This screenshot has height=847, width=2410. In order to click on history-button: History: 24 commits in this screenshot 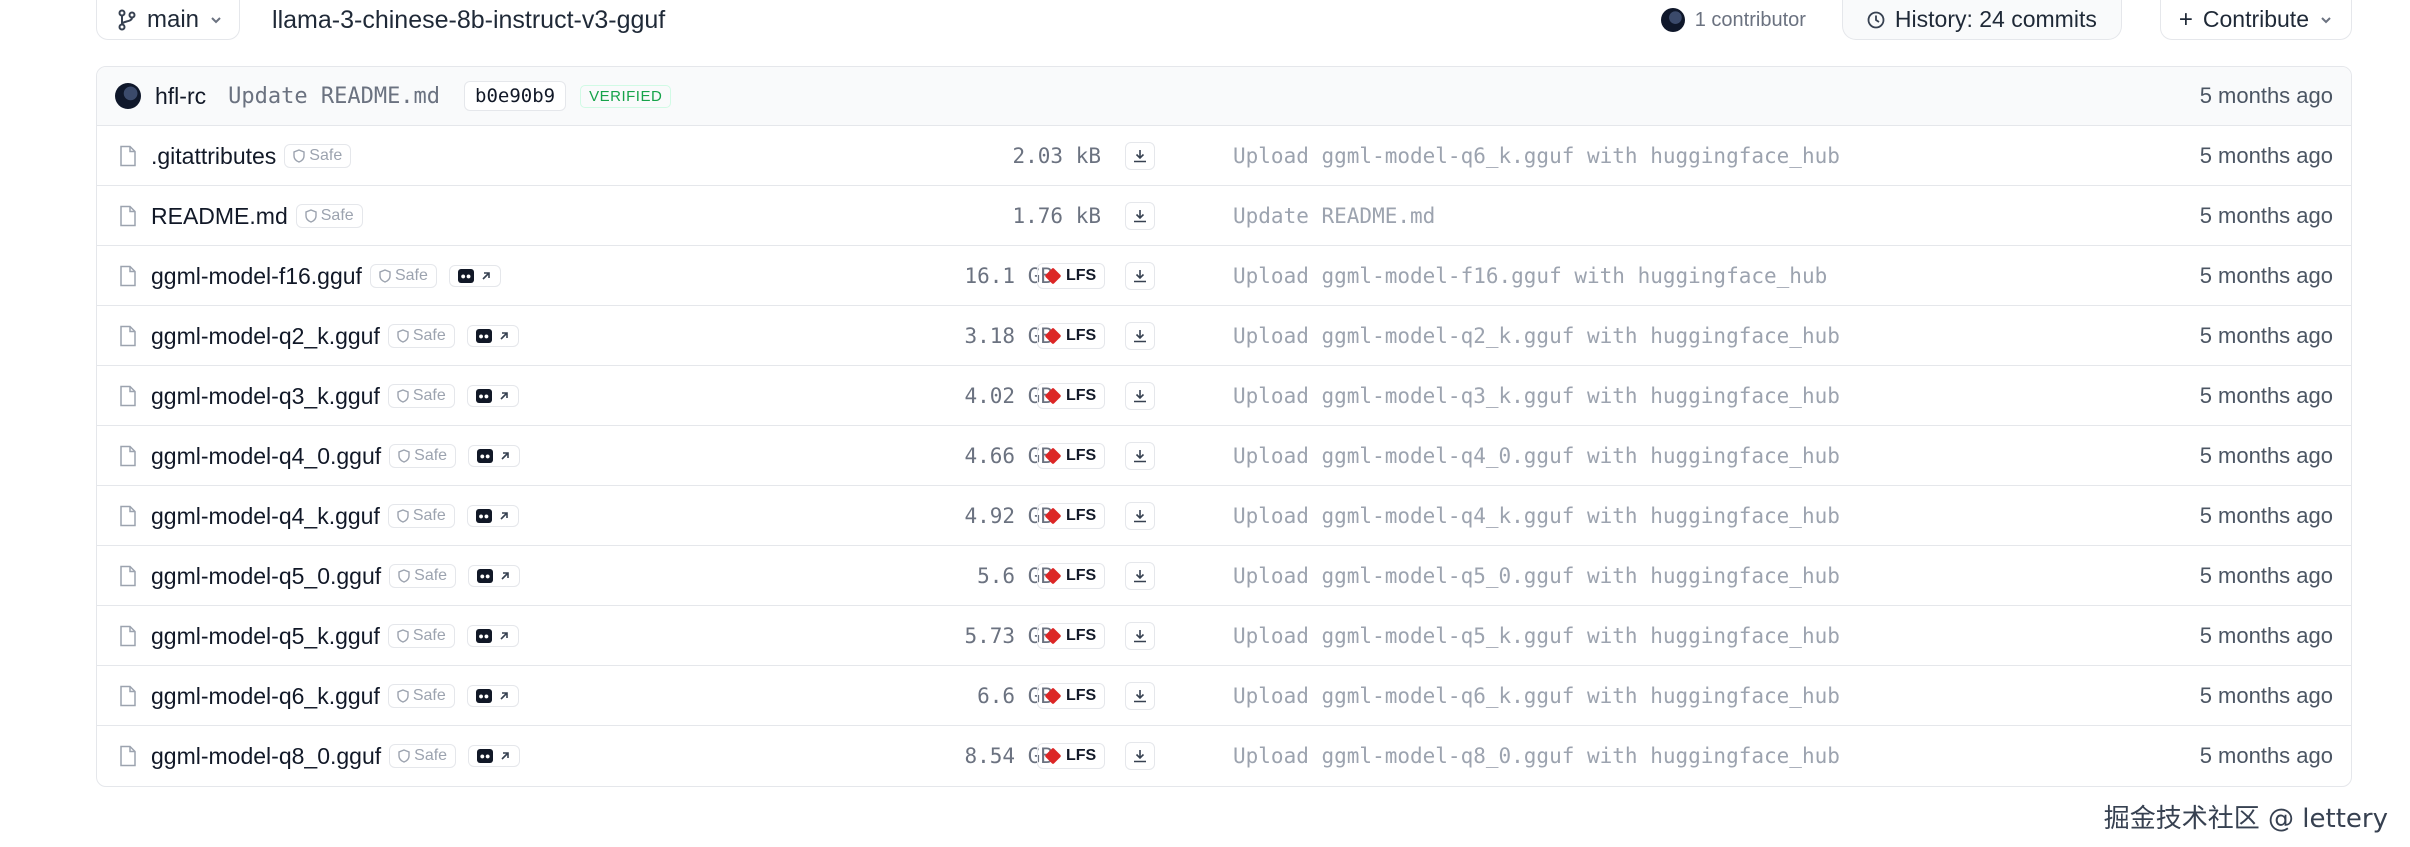, I will do `click(1981, 20)`.